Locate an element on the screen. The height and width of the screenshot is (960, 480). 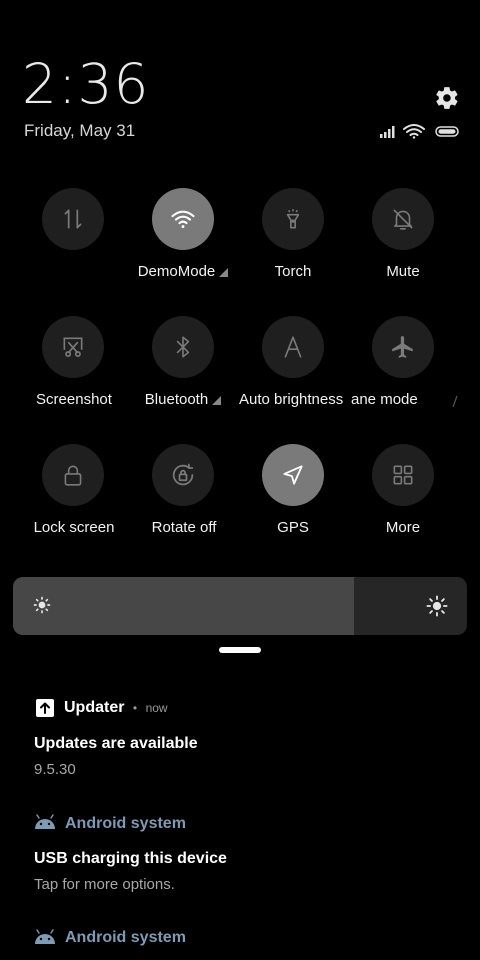
battery-icon is located at coordinates (447, 131).